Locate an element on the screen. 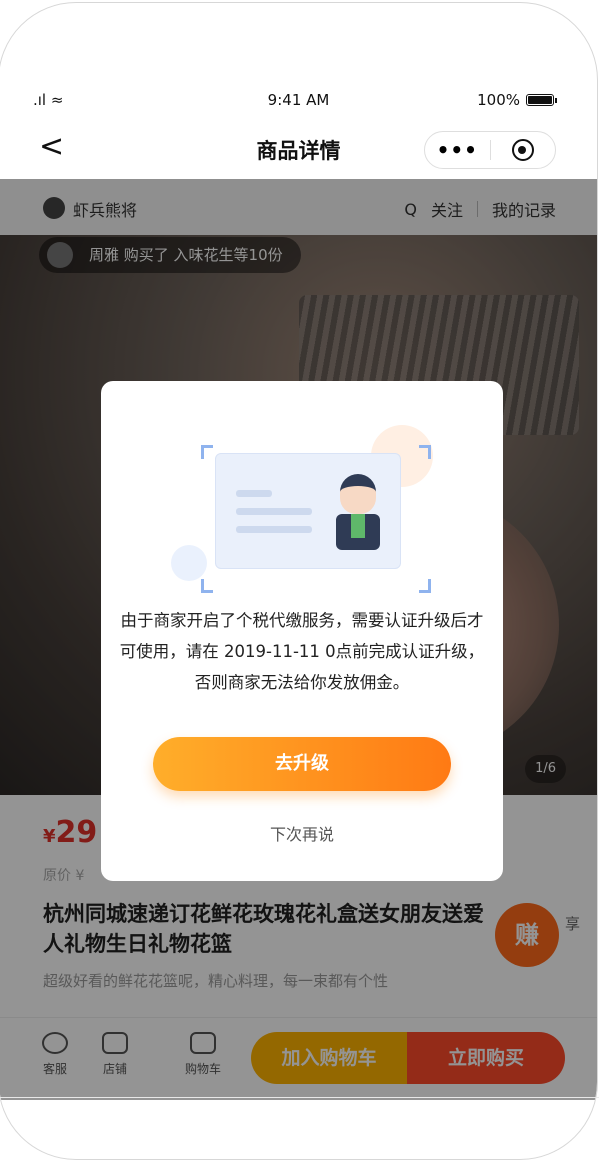 This screenshot has height=1163, width=599. certification-illustration is located at coordinates (302, 515).